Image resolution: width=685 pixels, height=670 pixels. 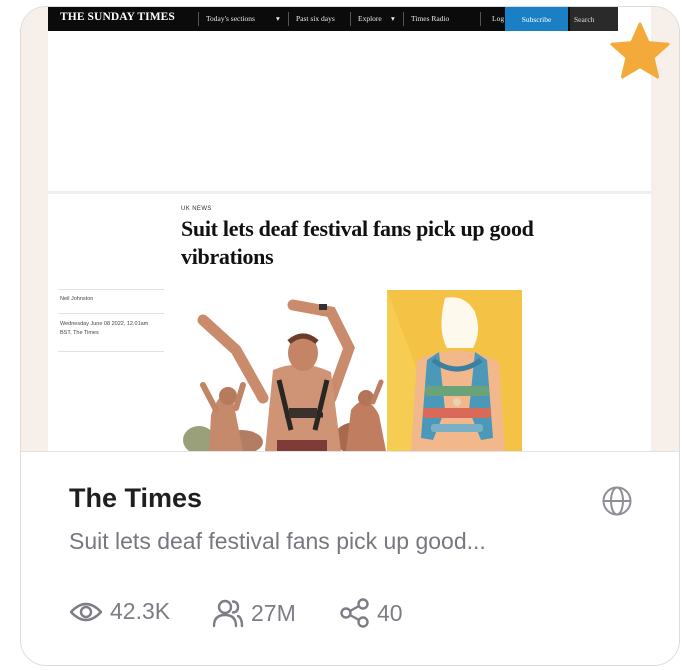 I want to click on vest-illustration, so click(x=454, y=370).